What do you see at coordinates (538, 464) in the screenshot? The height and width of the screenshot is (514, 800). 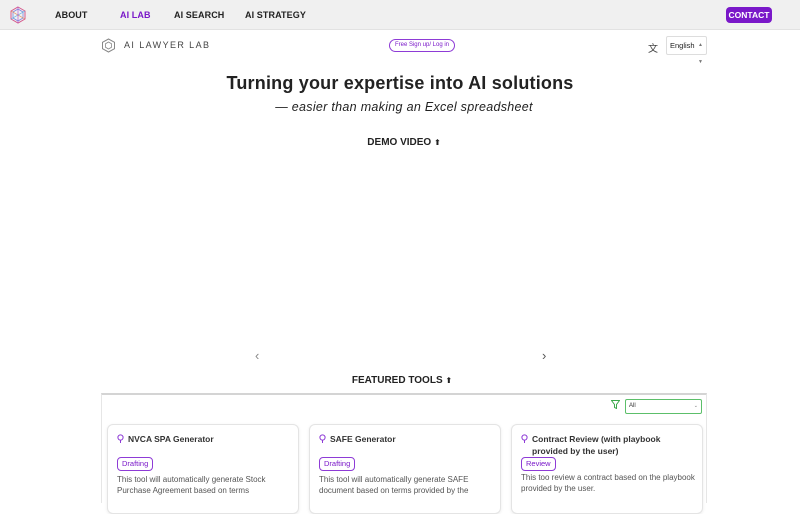 I see `tool-tag: Review` at bounding box center [538, 464].